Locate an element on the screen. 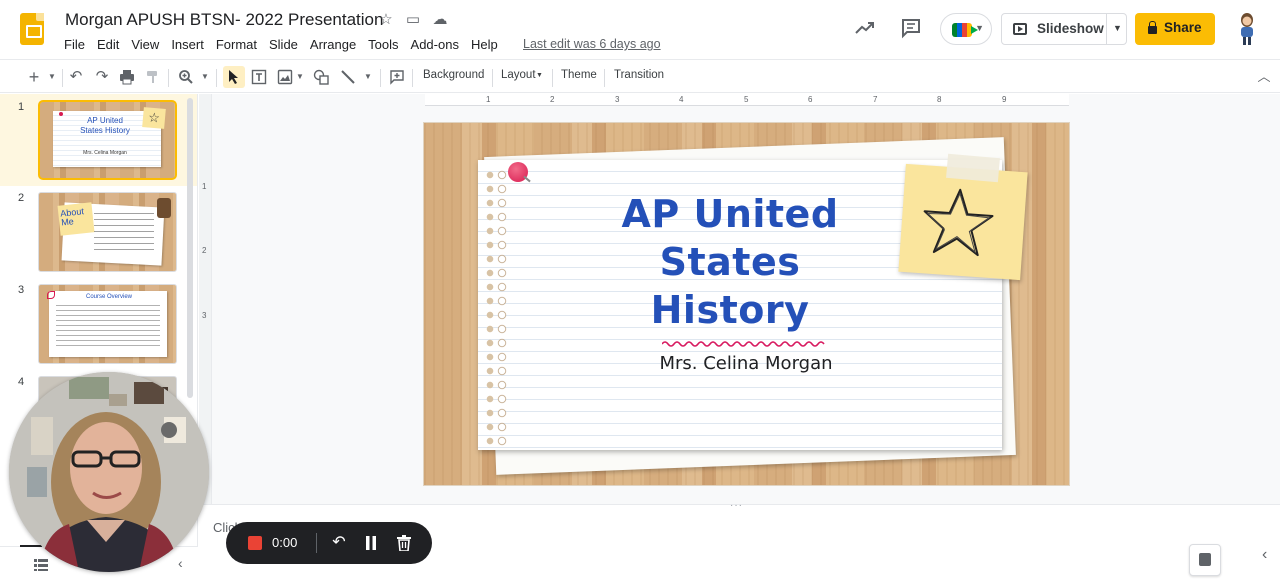 The width and height of the screenshot is (1280, 582). line-chevron-icon: ▼ is located at coordinates (368, 77).